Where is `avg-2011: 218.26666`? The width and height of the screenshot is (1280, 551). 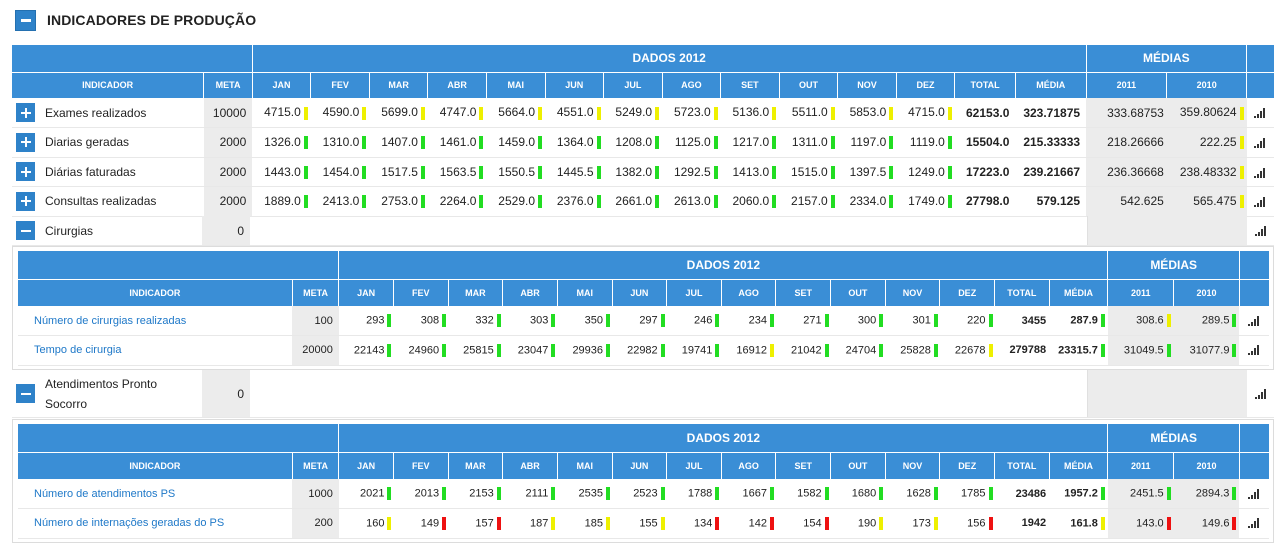 avg-2011: 218.26666 is located at coordinates (1126, 142).